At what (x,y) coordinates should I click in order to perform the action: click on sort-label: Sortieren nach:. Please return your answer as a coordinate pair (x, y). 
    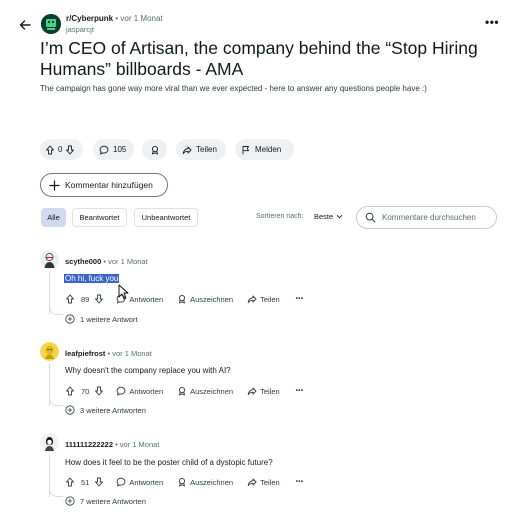
    Looking at the image, I should click on (280, 216).